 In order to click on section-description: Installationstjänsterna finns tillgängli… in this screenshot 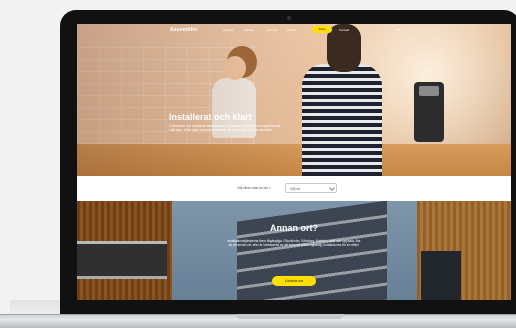, I will do `click(294, 243)`.